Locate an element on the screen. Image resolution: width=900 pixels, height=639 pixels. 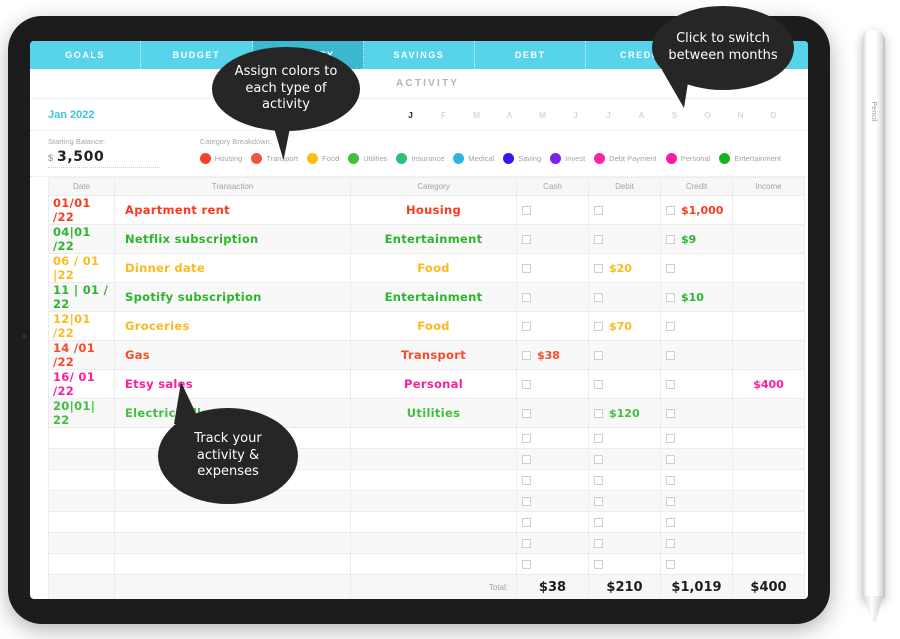
cell-category: Food is located at coordinates (433, 326).